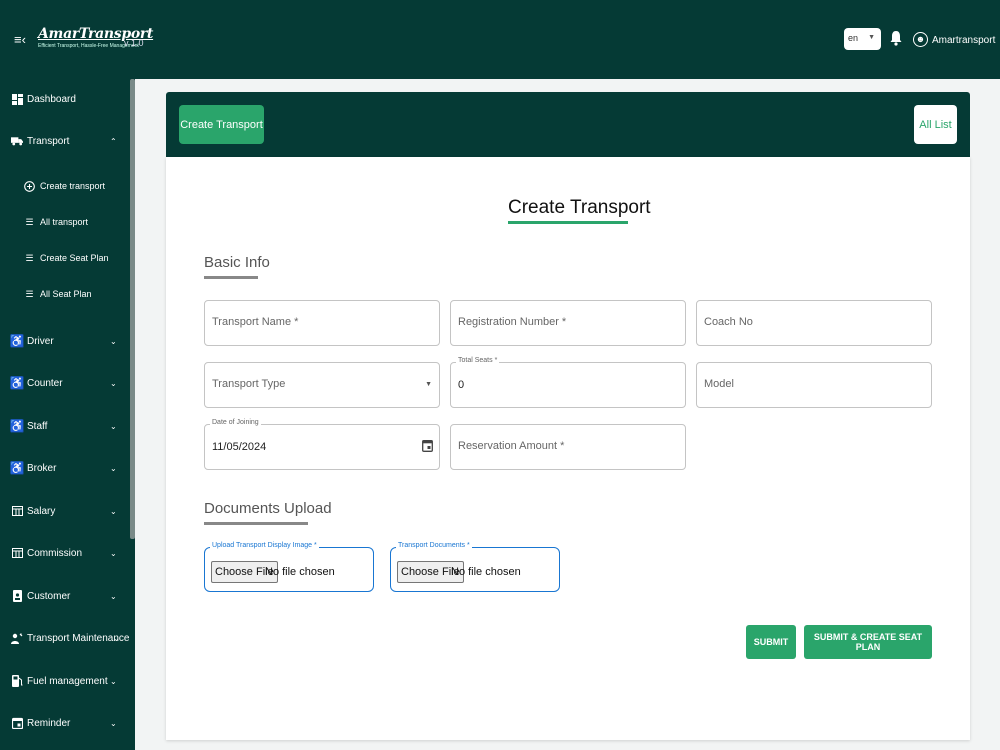 This screenshot has width=1000, height=750. I want to click on menu-collapse-icon: ≡‹, so click(20, 39).